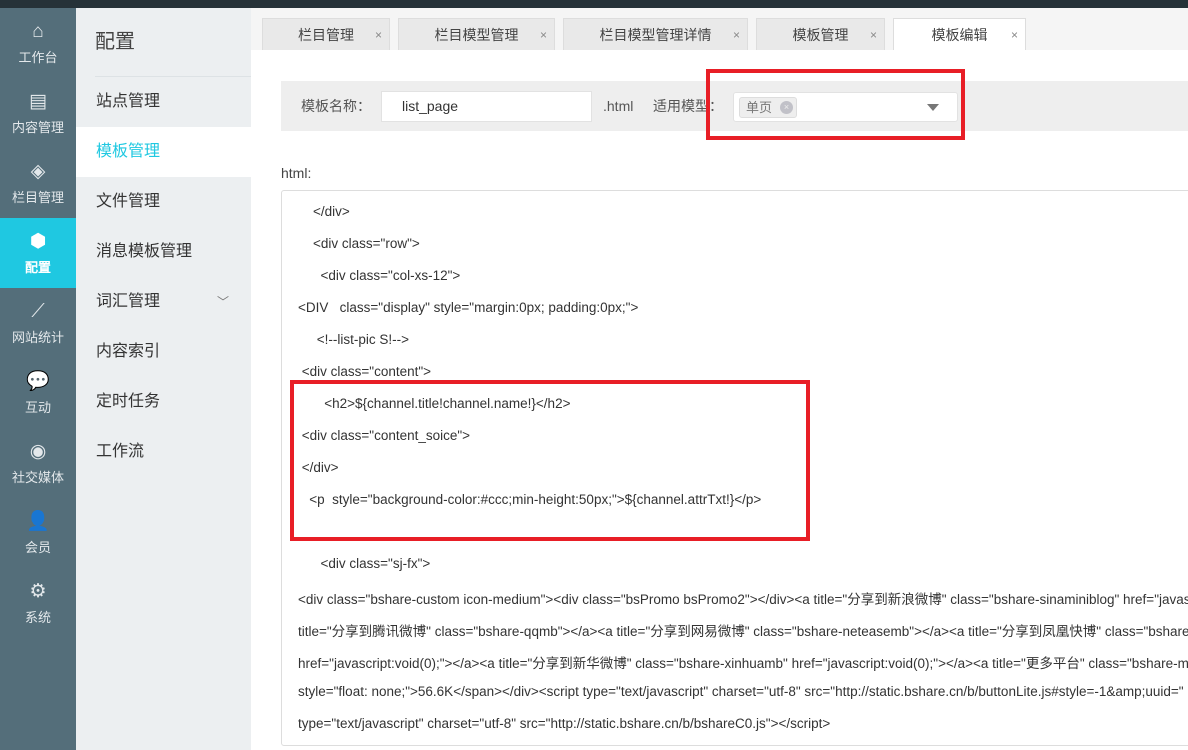 Image resolution: width=1188 pixels, height=750 pixels. Describe the element at coordinates (365, 371) in the screenshot. I see `code-line: <div class="content">` at that location.